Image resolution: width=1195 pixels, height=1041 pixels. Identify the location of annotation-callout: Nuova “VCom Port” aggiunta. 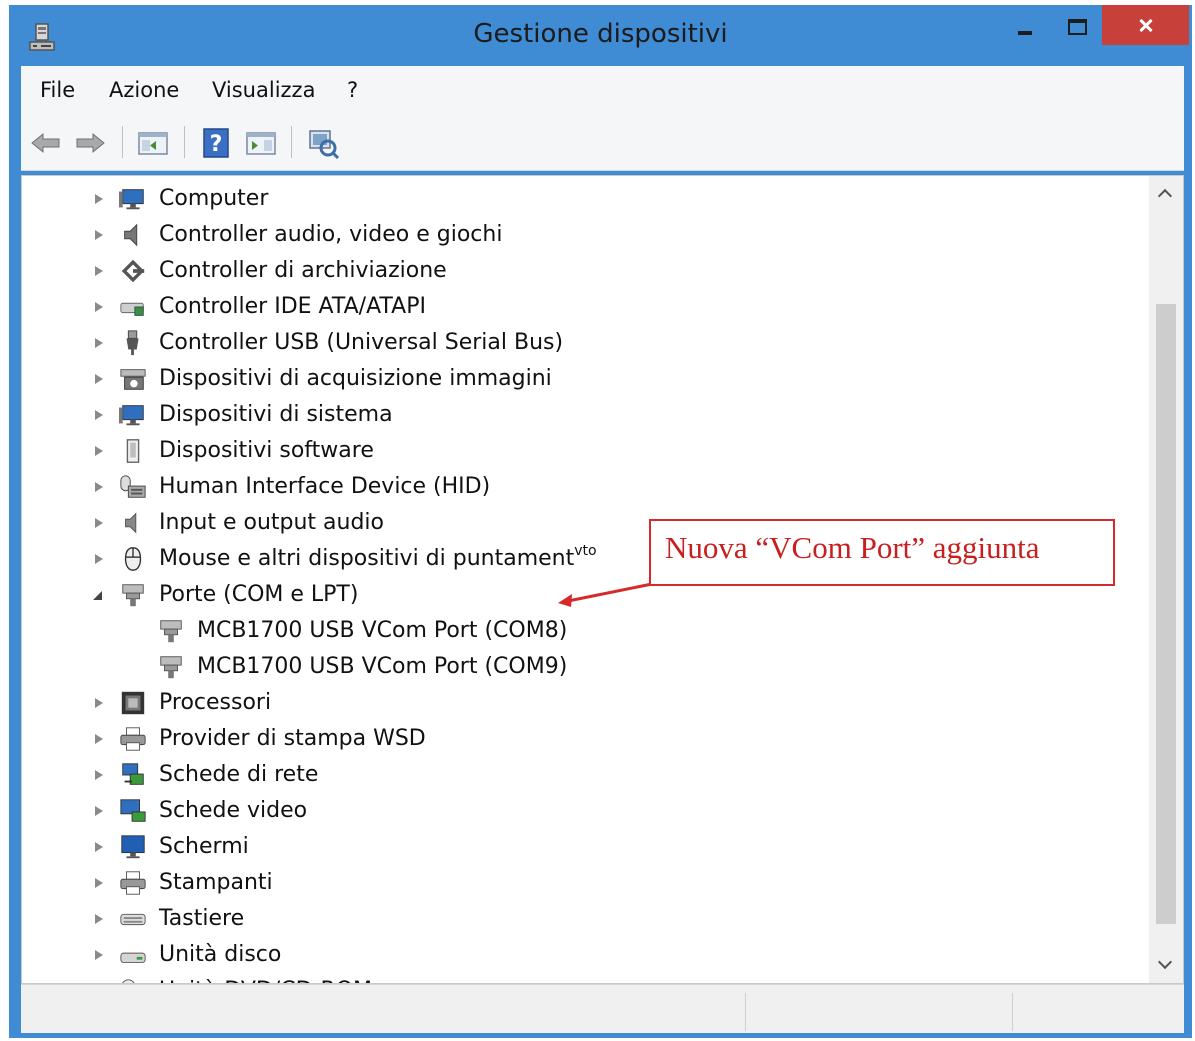
(882, 552).